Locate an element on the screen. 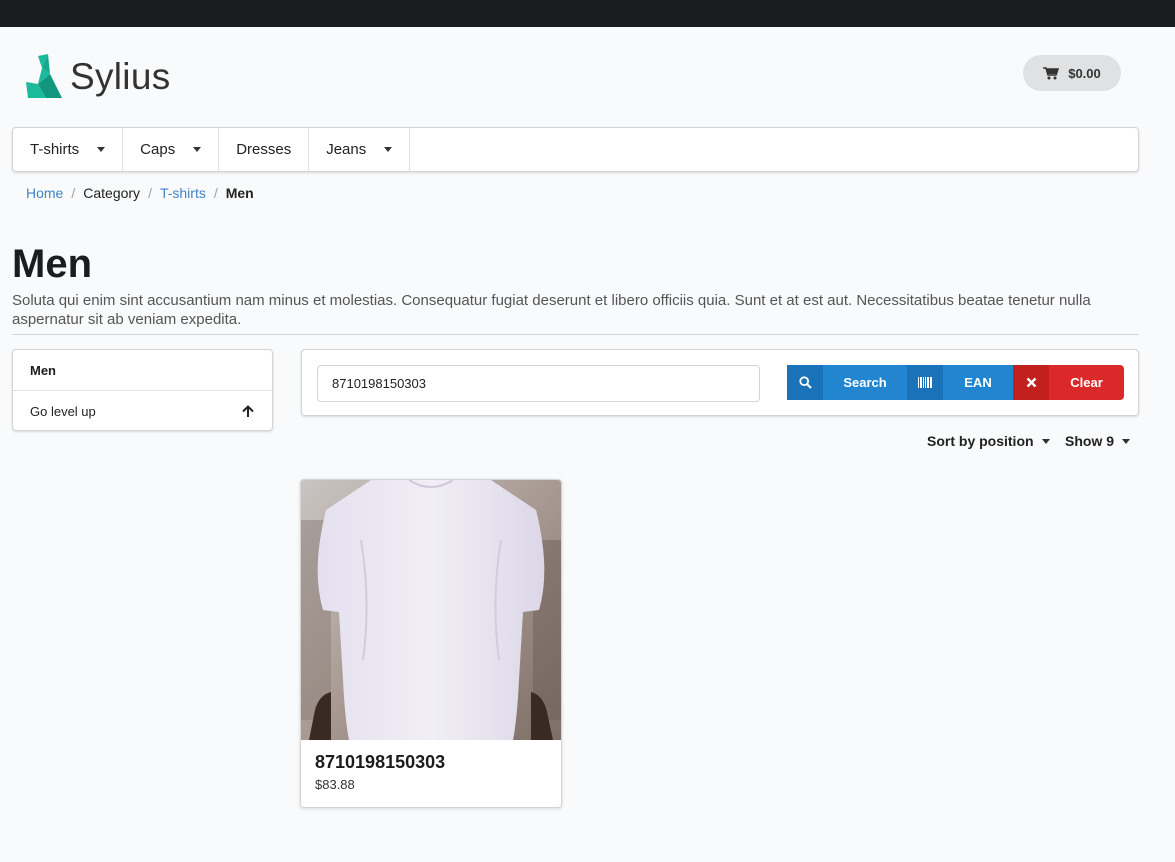  menu-item-caps: Caps is located at coordinates (171, 149).